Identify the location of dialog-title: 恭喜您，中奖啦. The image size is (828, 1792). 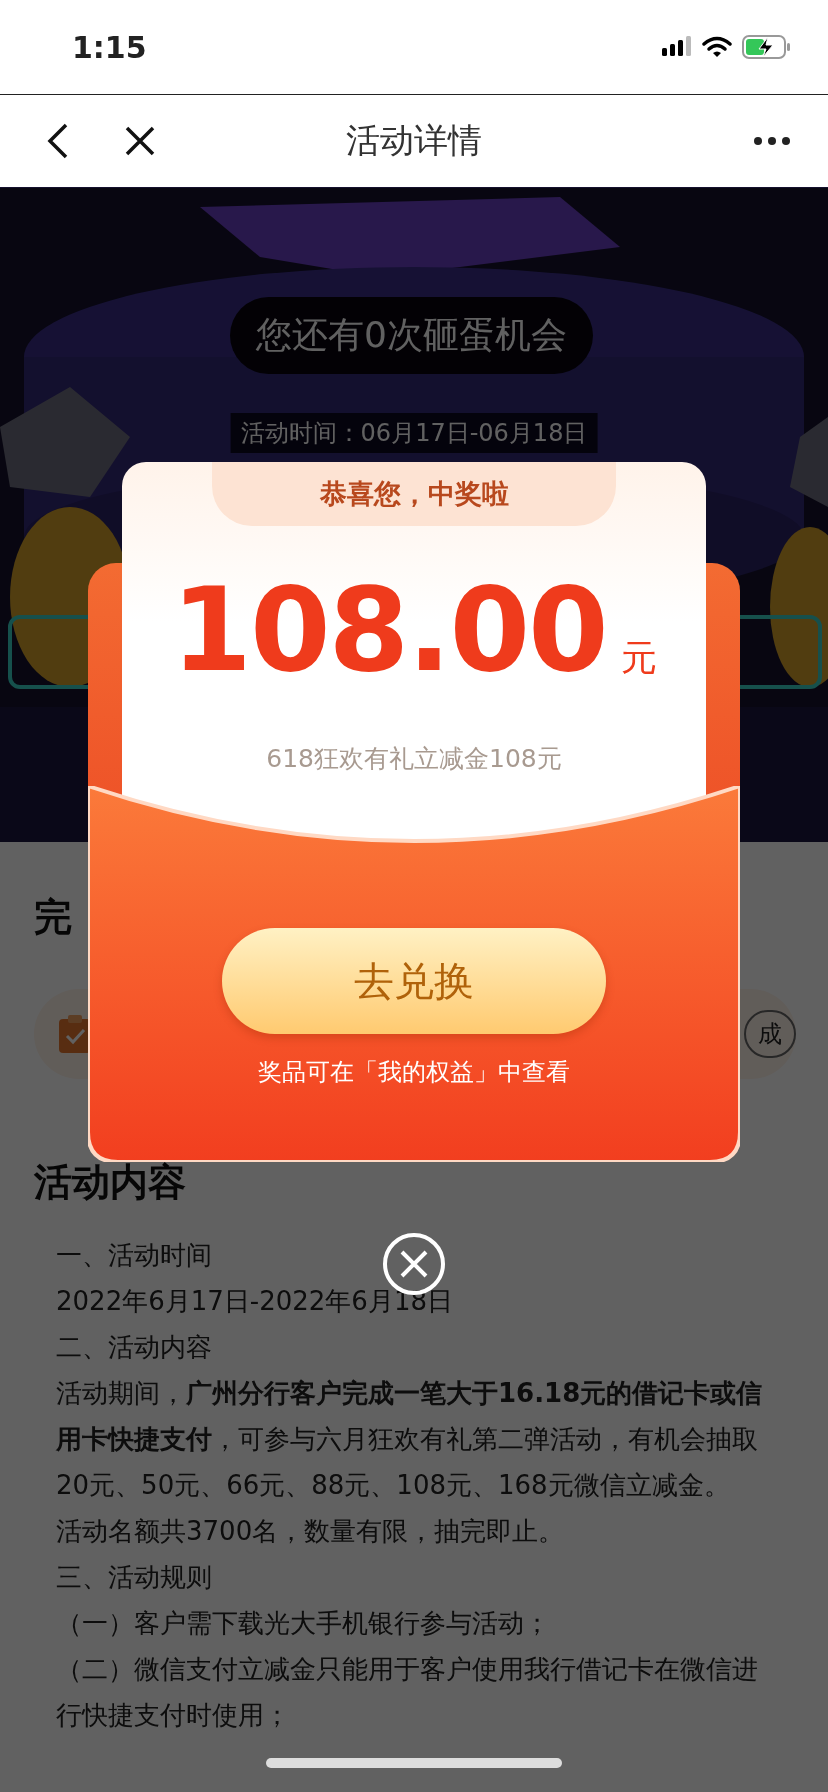
(414, 494).